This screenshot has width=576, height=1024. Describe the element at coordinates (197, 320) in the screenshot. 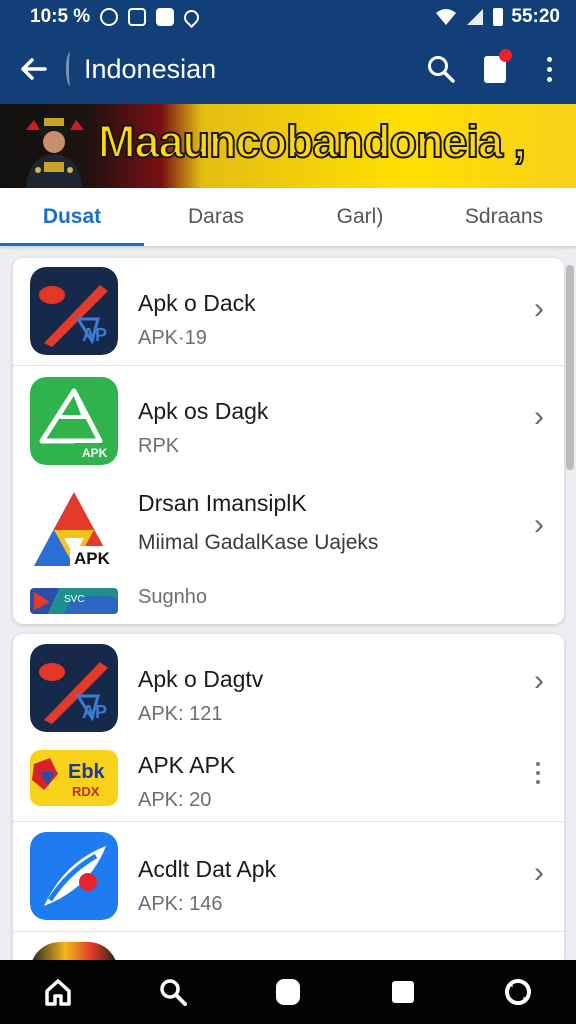

I see `list-item-text: Apk o Dack APK·19` at that location.